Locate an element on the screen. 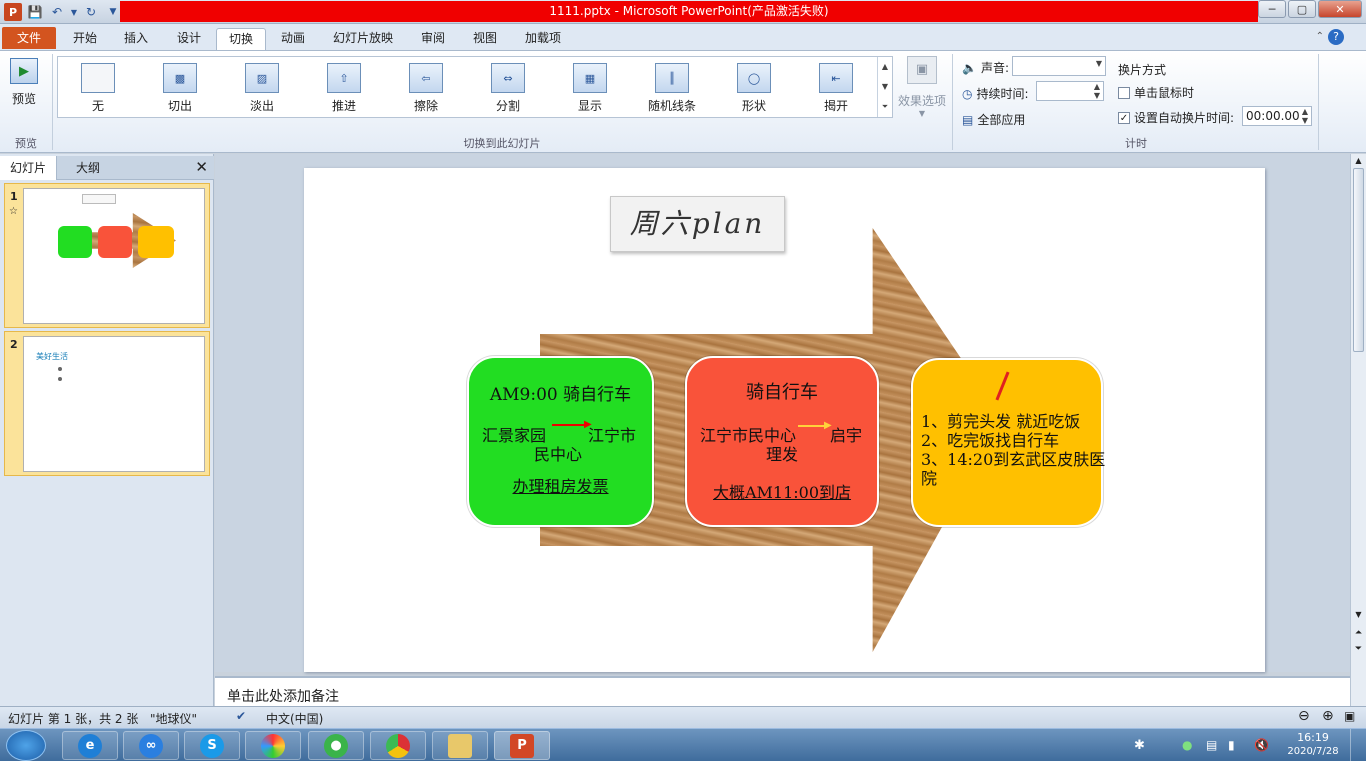 The height and width of the screenshot is (761, 1366). sound-dropdown-icon: ▼ is located at coordinates (1098, 63).